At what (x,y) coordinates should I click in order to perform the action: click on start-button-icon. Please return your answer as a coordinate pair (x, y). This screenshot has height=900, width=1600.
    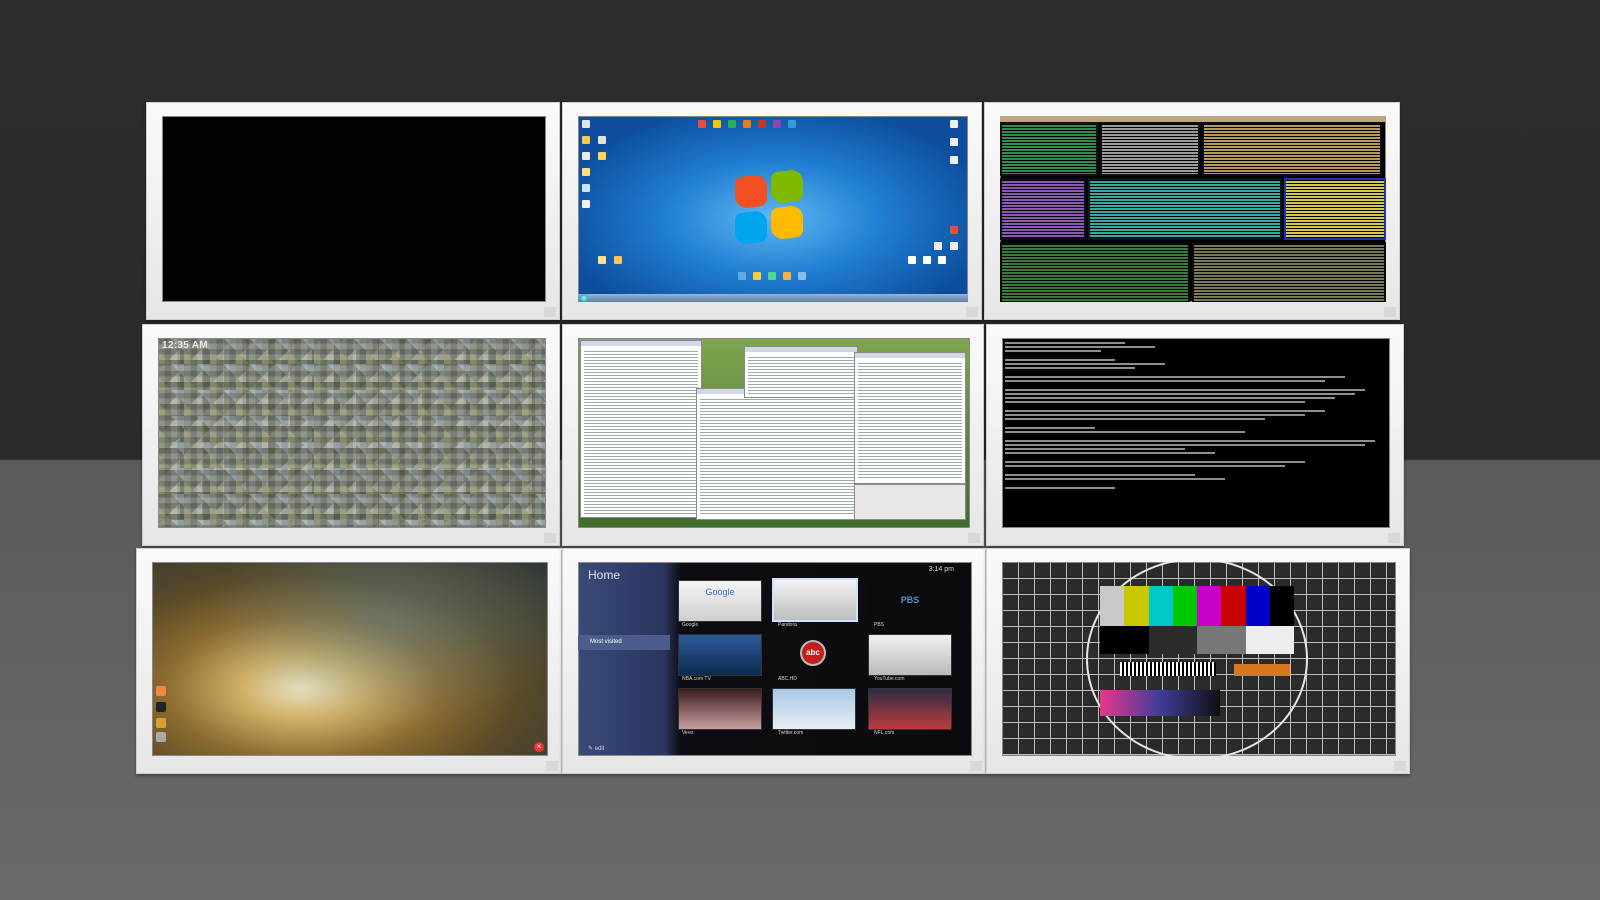
    Looking at the image, I should click on (584, 298).